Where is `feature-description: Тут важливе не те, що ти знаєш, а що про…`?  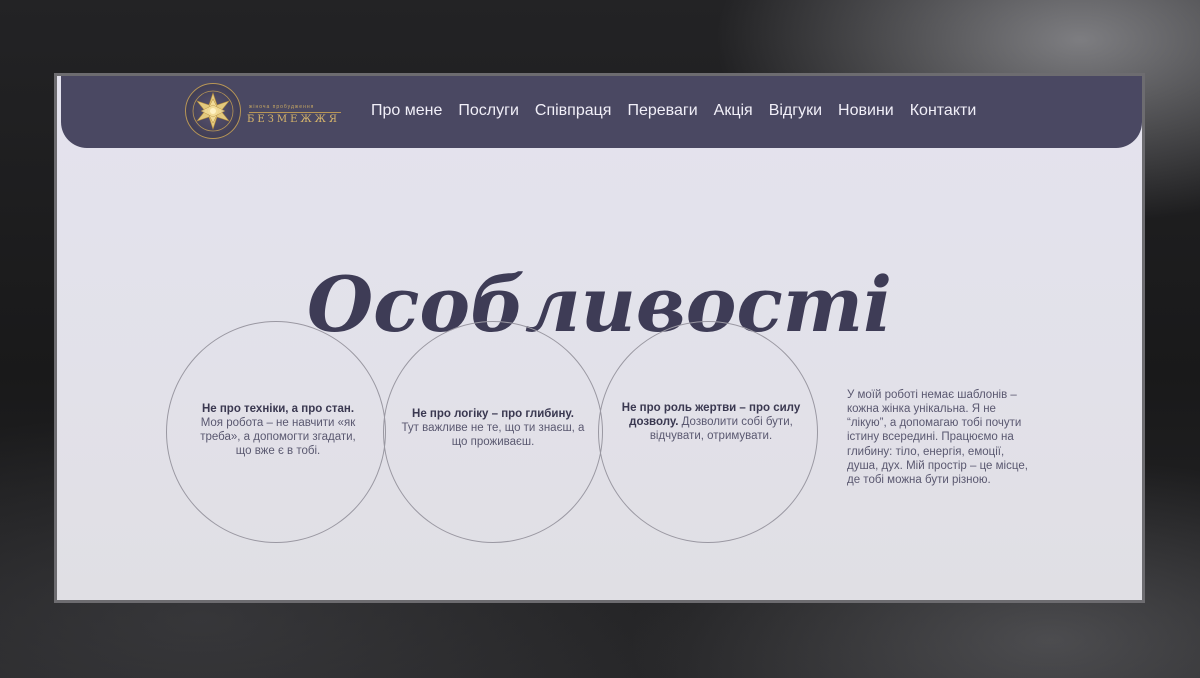
feature-description: Тут важливе не те, що ти знаєш, а що про… is located at coordinates (493, 435).